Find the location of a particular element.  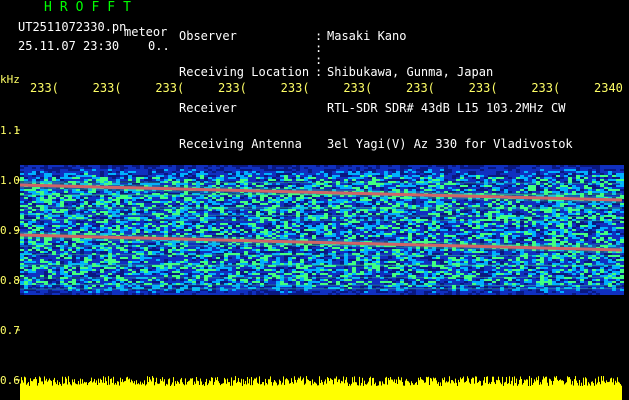

y-tick-label: 0.9 is located at coordinates (10, 230).